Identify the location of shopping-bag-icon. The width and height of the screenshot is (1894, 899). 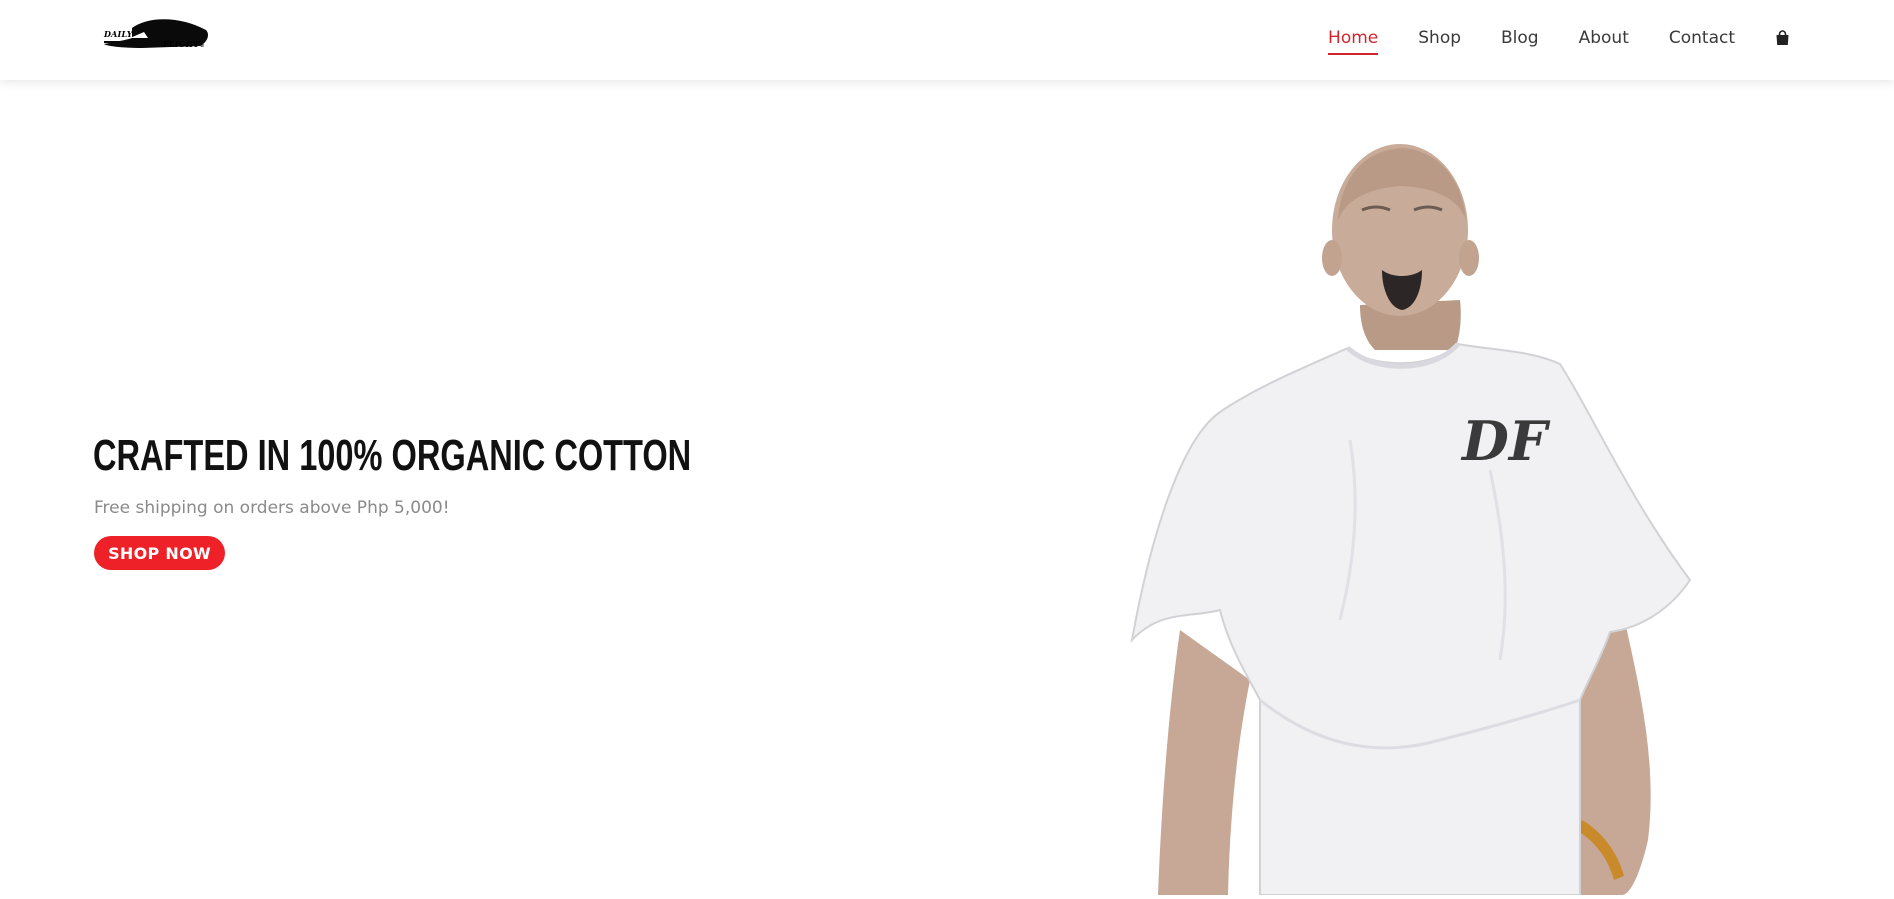
(1782, 38).